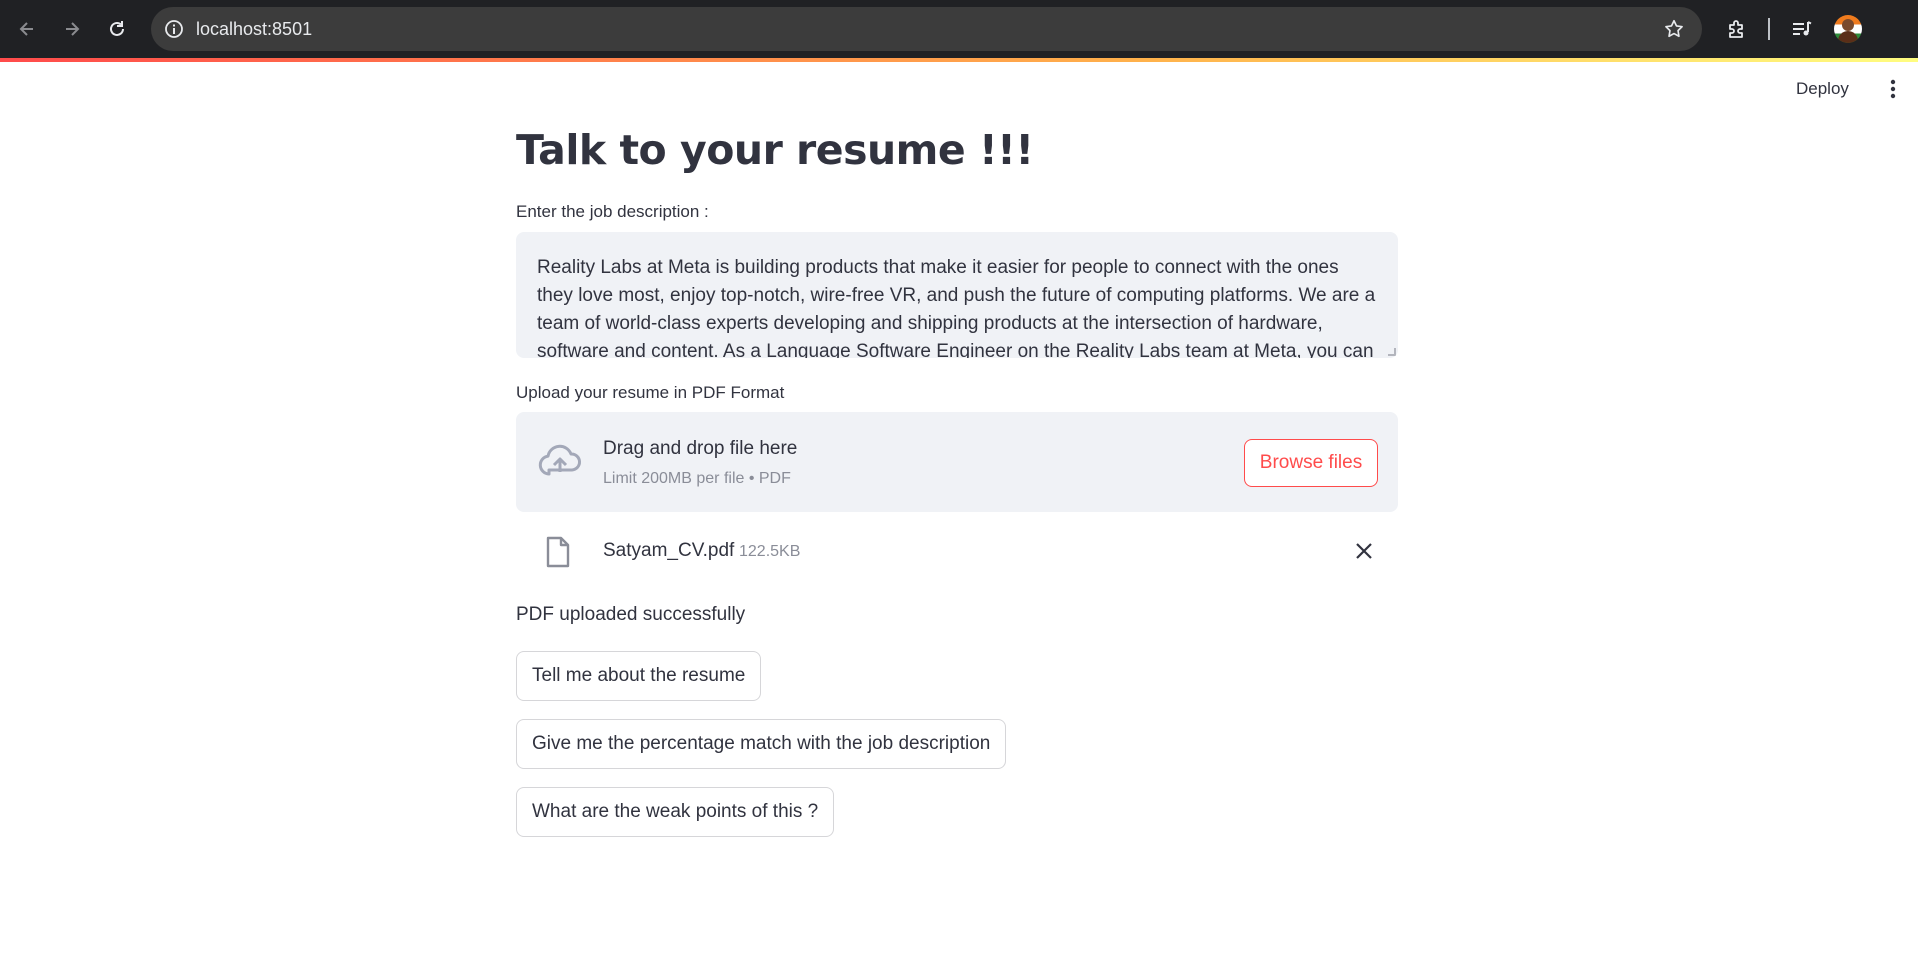 The height and width of the screenshot is (968, 1918). What do you see at coordinates (1822, 89) in the screenshot?
I see `deploy-button: Deploy` at bounding box center [1822, 89].